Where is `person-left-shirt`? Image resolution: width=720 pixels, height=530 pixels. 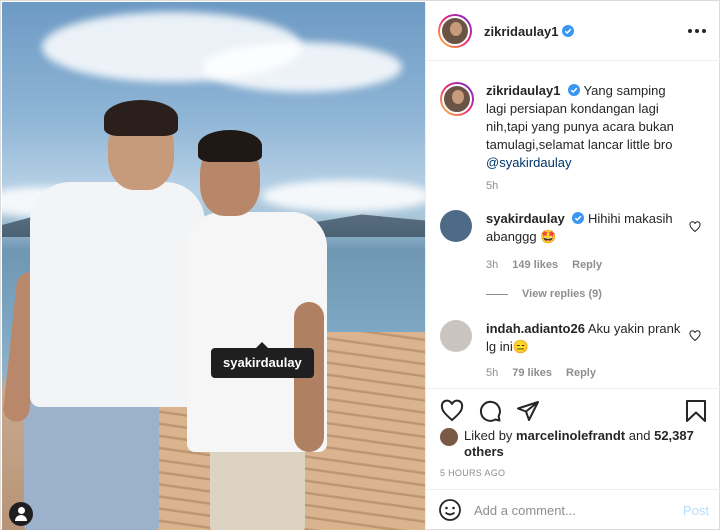
person-left-shirt is located at coordinates (117, 294).